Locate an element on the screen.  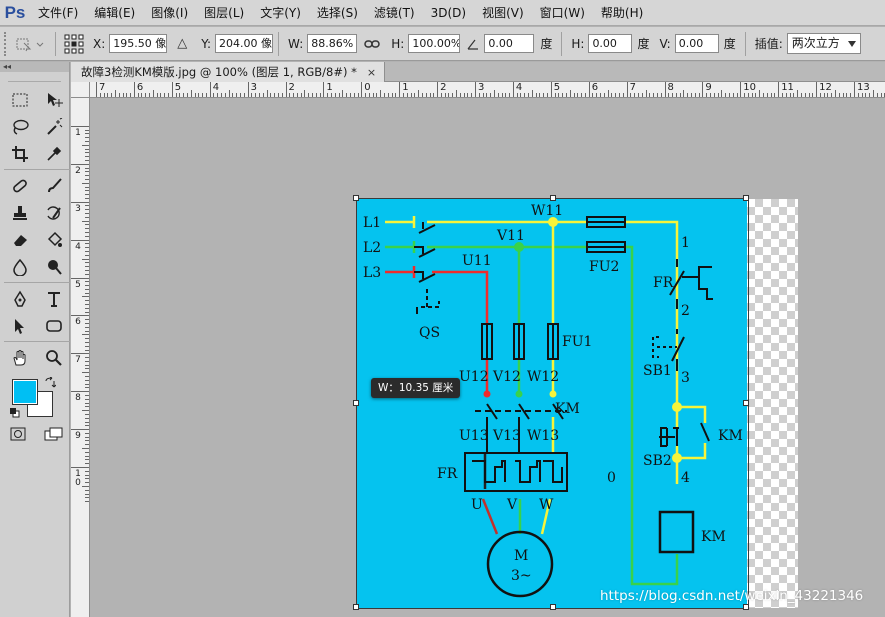
eraser-icon is located at coordinates (20, 240).